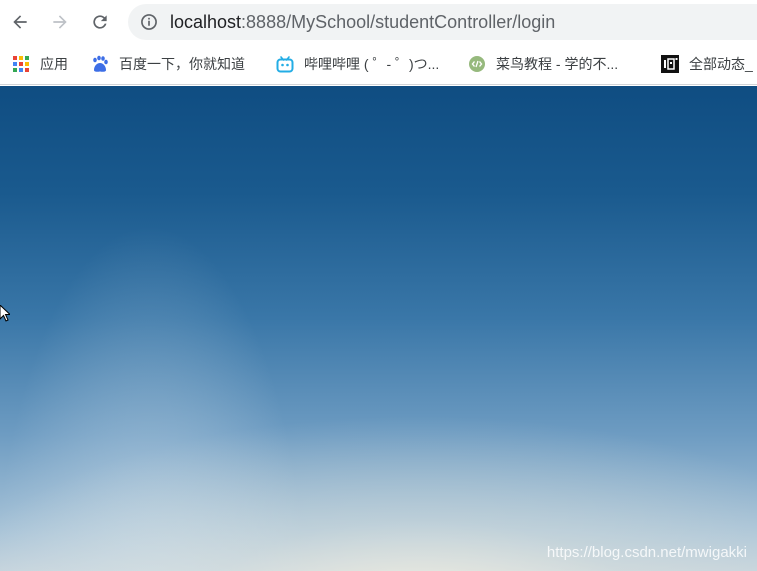 This screenshot has width=757, height=571. Describe the element at coordinates (646, 552) in the screenshot. I see `csdn-watermark: https://blog.csdn.net/mwigakki` at that location.